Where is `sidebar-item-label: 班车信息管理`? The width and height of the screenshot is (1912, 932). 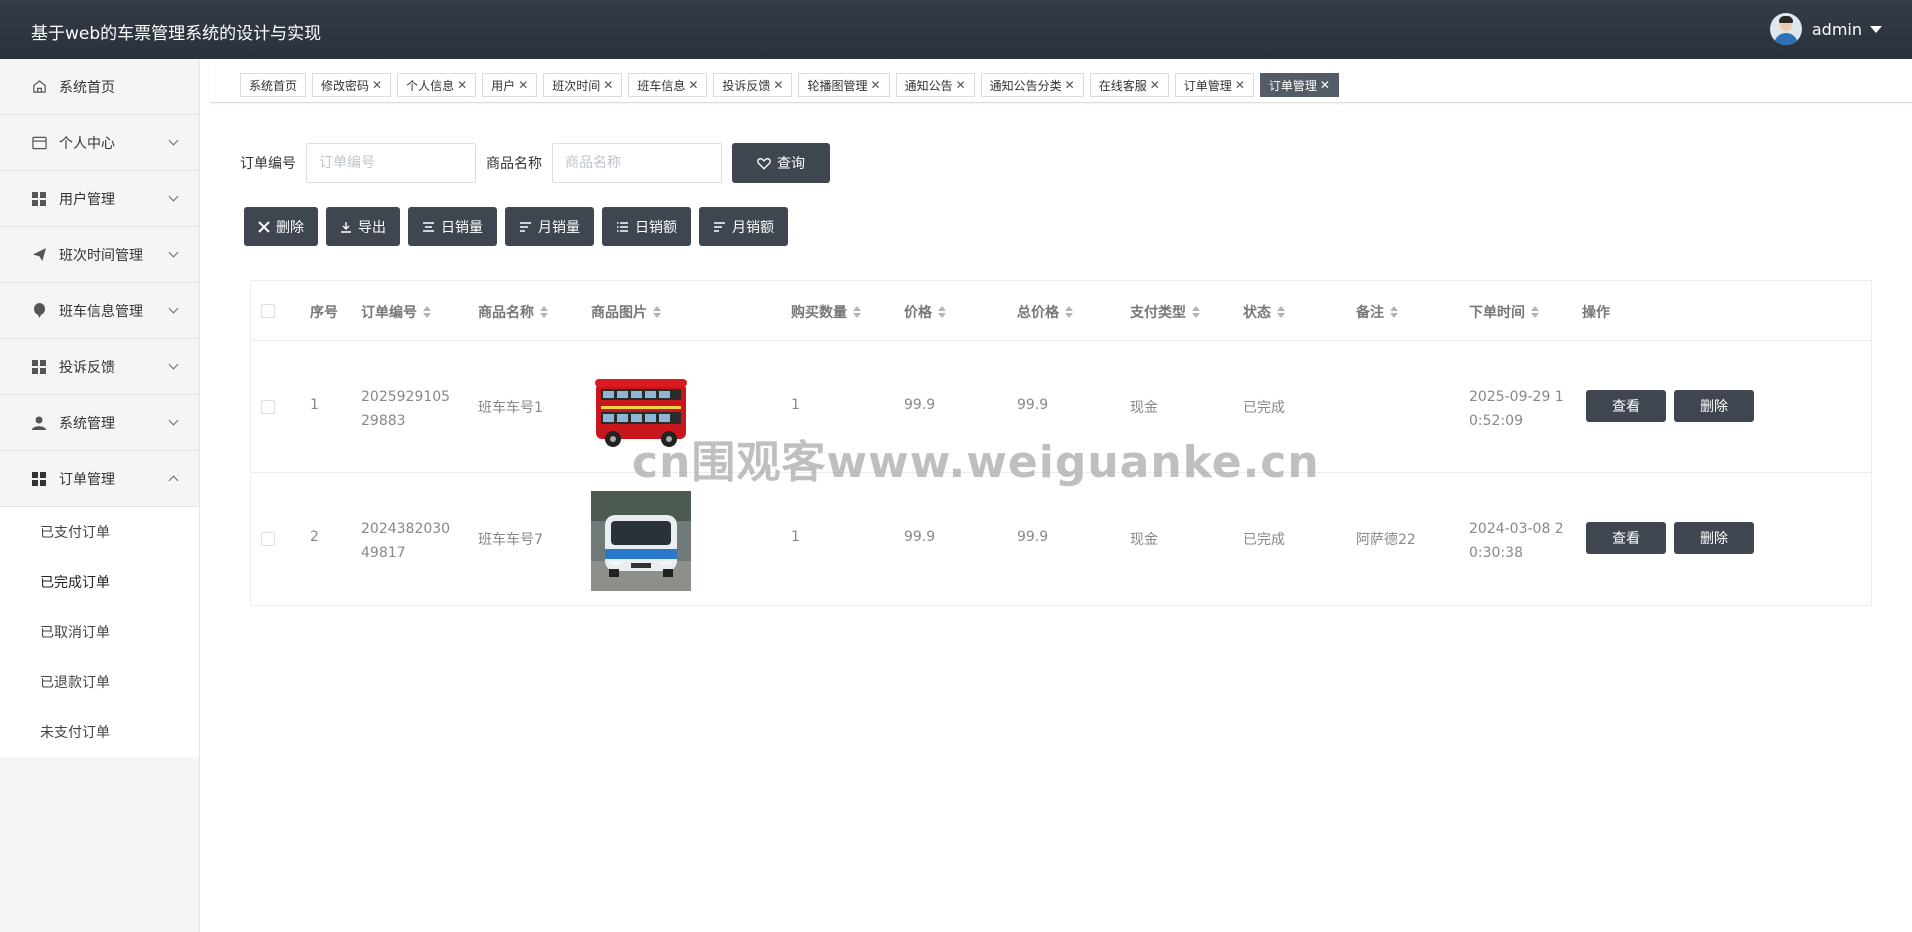 sidebar-item-label: 班车信息管理 is located at coordinates (101, 311).